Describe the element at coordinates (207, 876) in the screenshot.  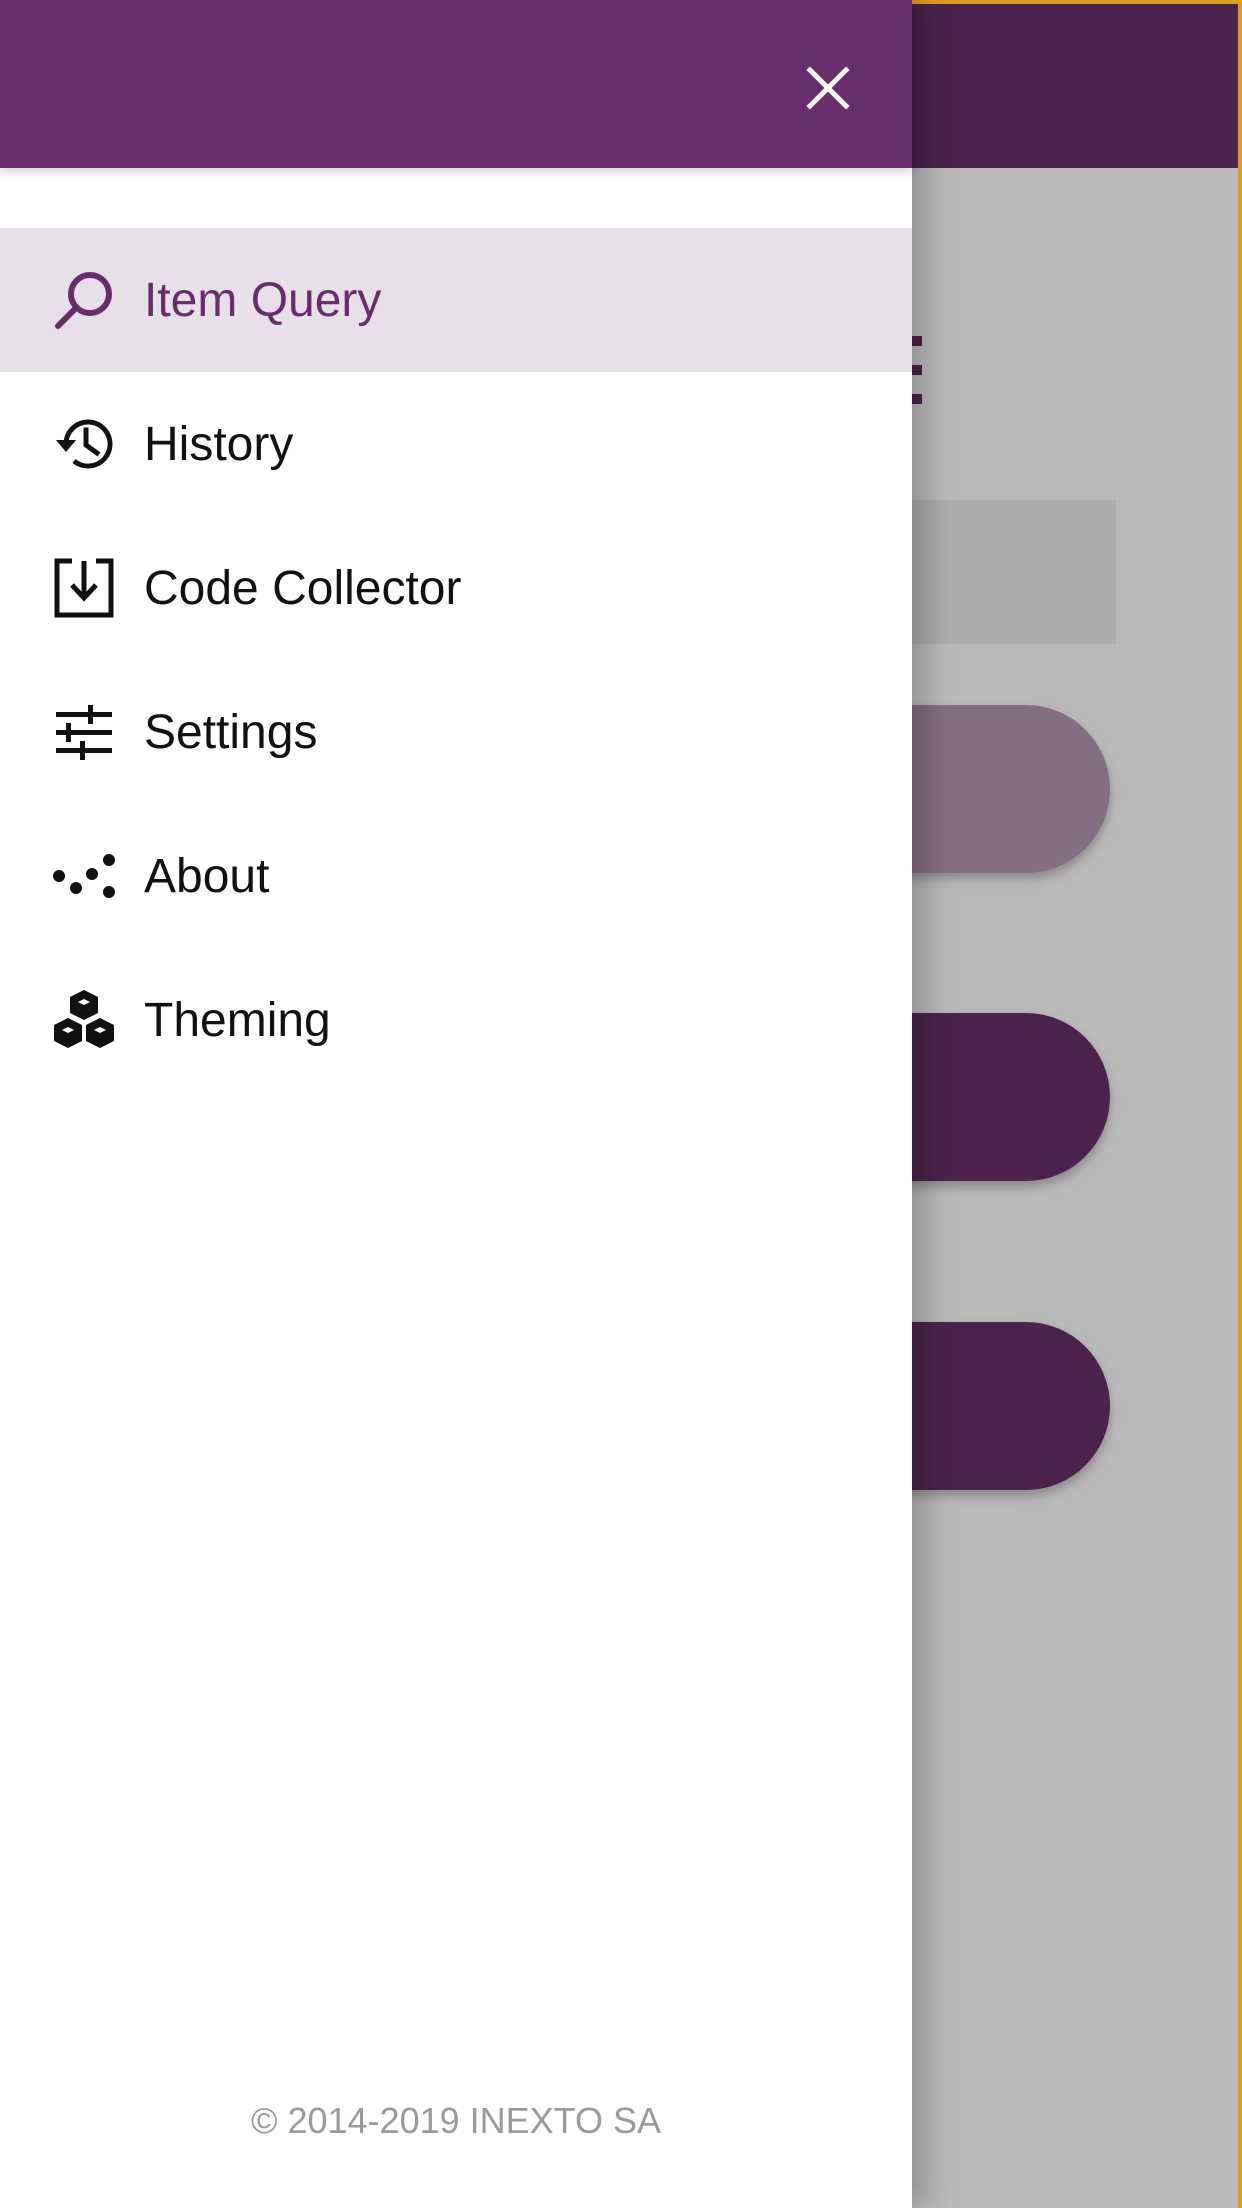
I see `menu-item-label: About` at that location.